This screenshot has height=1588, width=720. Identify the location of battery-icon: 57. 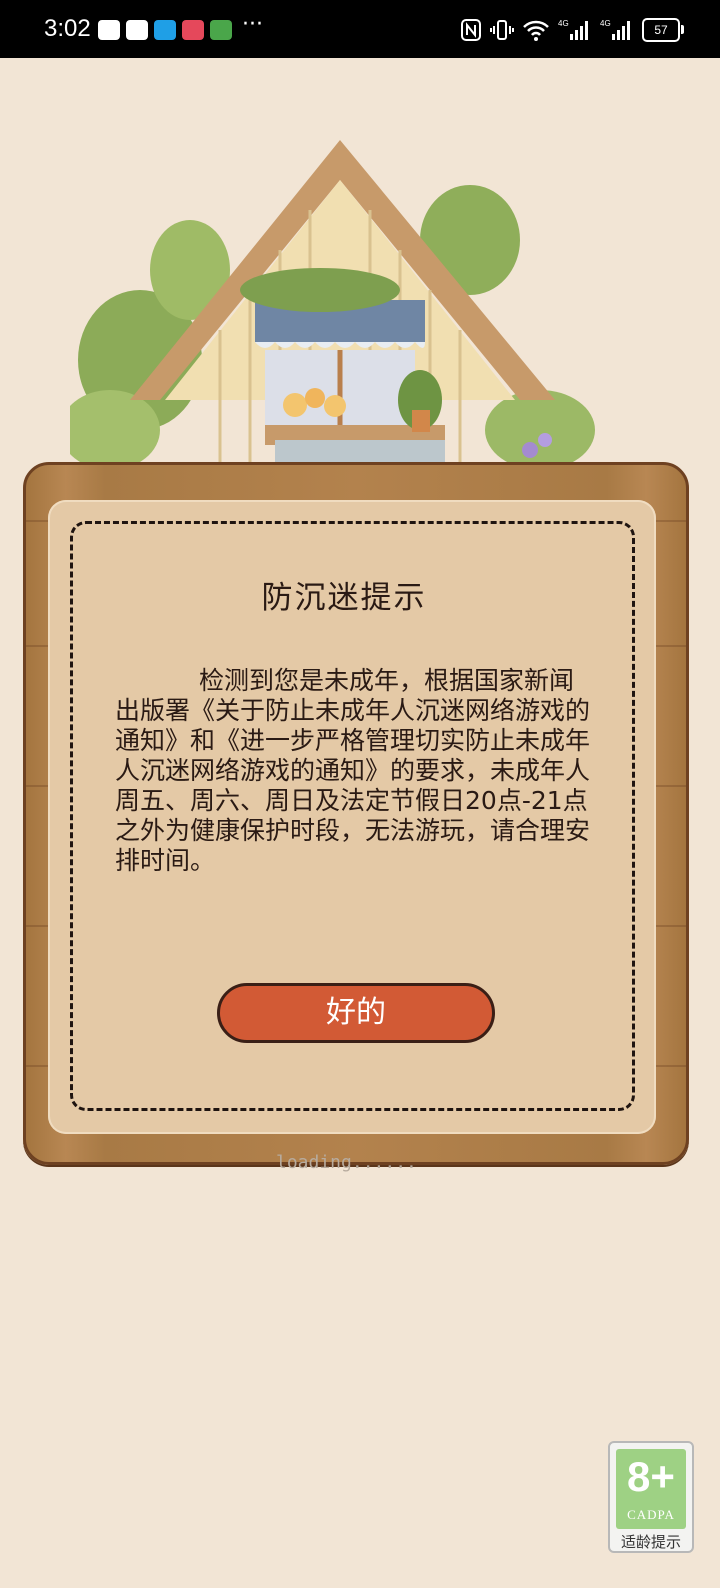
(663, 30).